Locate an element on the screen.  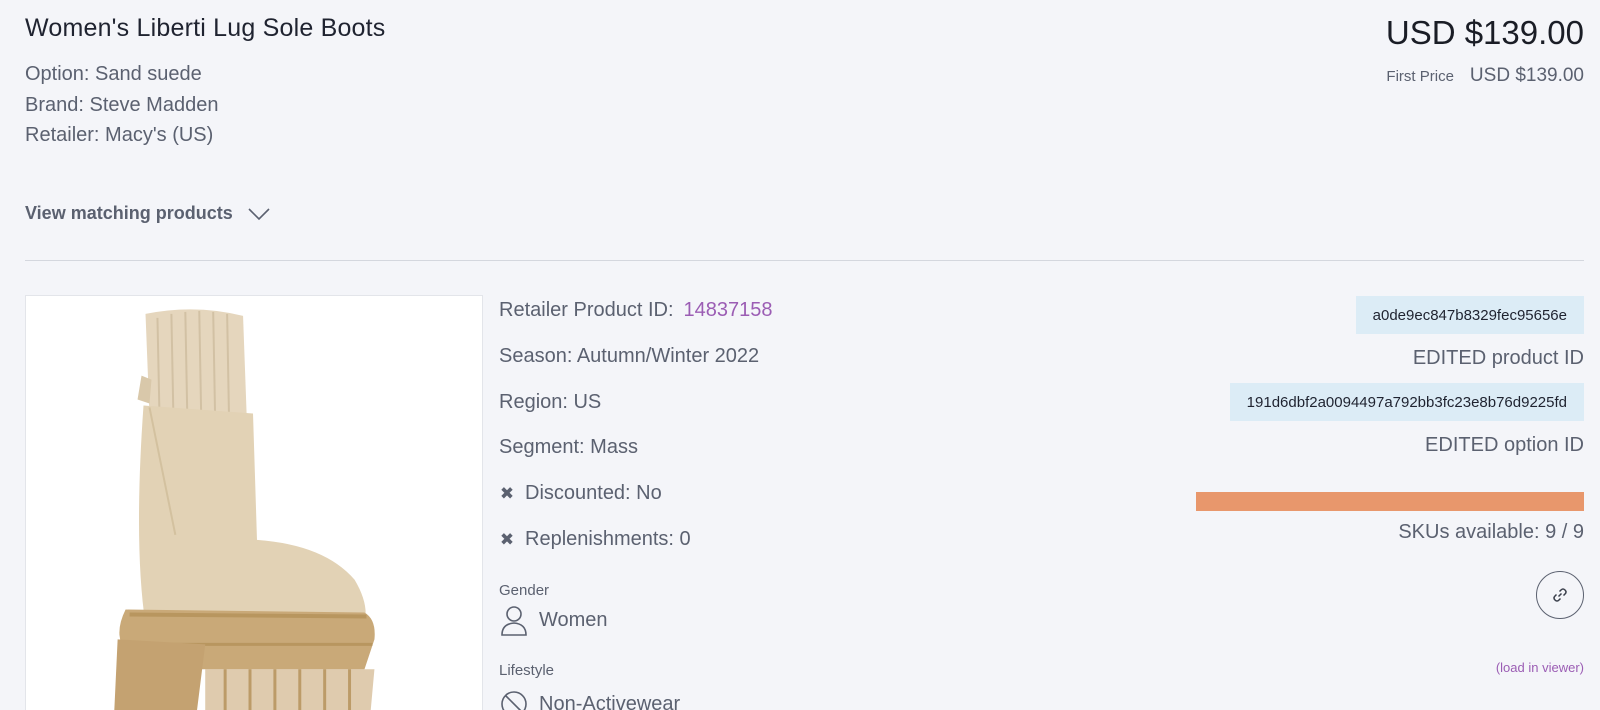
view-matching-products-label: View matching products is located at coordinates (129, 213).